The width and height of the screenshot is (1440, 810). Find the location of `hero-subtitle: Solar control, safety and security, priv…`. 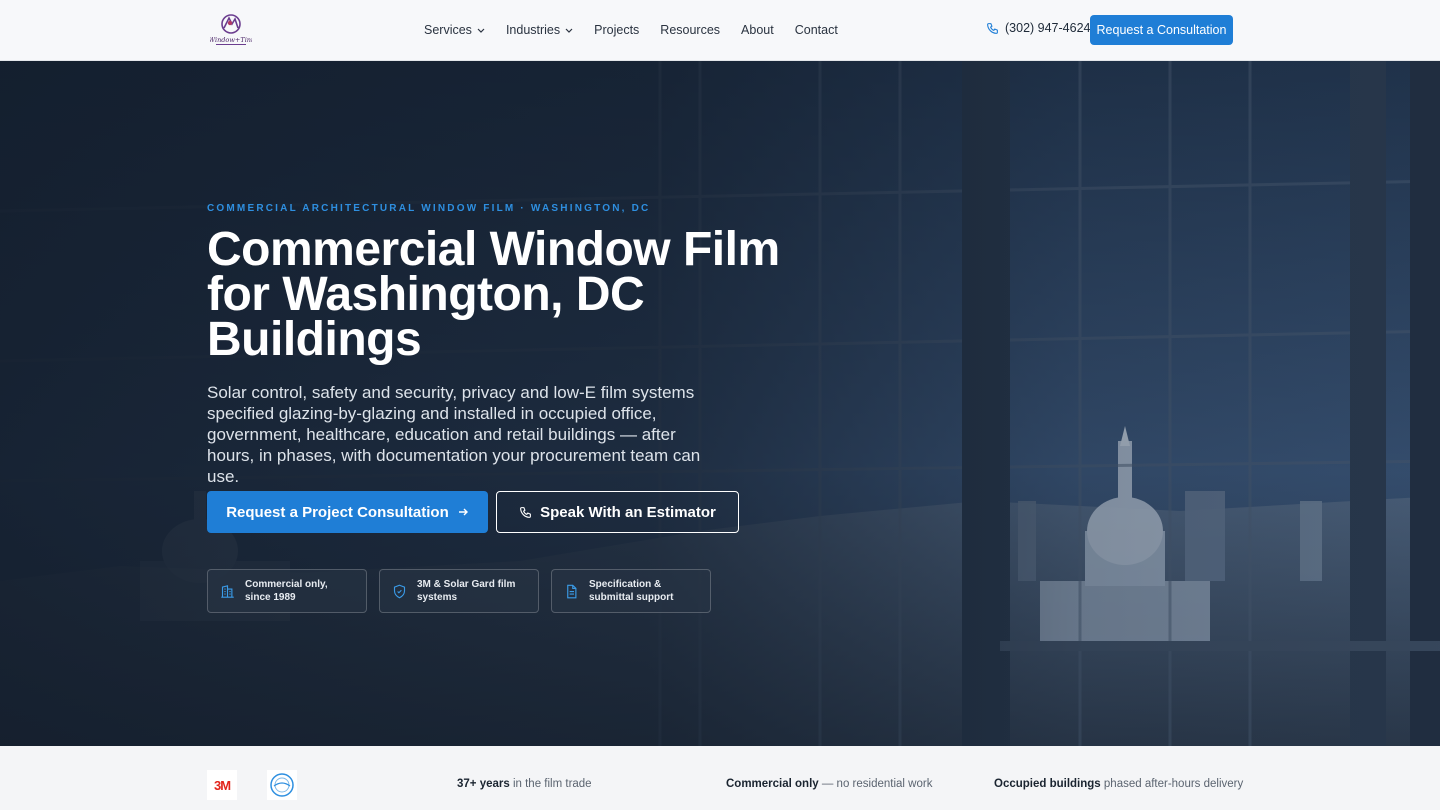

hero-subtitle: Solar control, safety and security, priv… is located at coordinates (454, 434).